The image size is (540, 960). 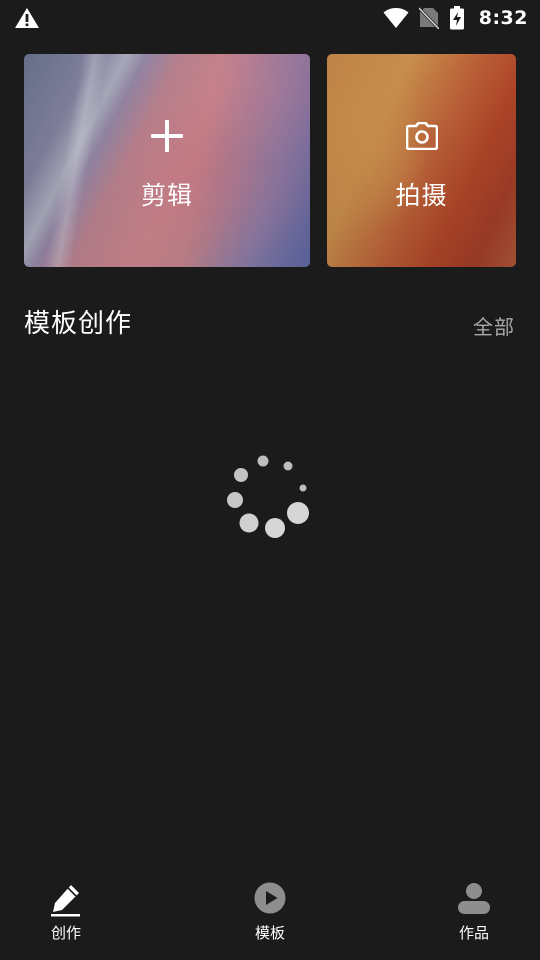 What do you see at coordinates (473, 933) in the screenshot?
I see `nav-label-works: 作品` at bounding box center [473, 933].